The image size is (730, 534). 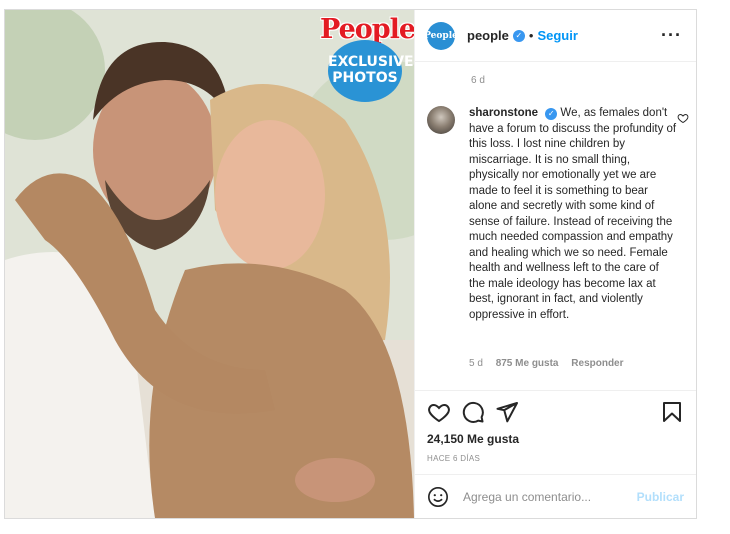 What do you see at coordinates (671, 35) in the screenshot?
I see `more-horizontal-icon: ···` at bounding box center [671, 35].